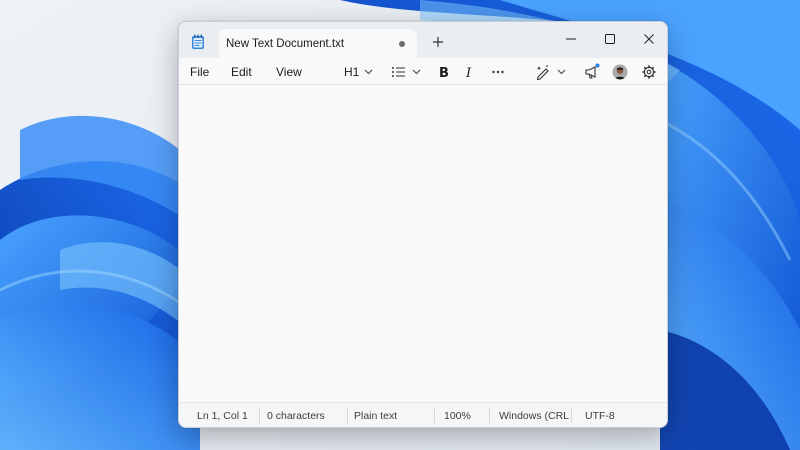 This screenshot has width=800, height=450. I want to click on svg-text: I, so click(468, 73).